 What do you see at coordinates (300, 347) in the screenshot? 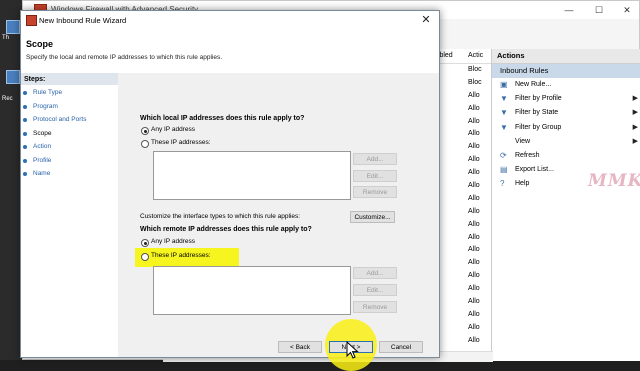
I see `back-button: < Back` at bounding box center [300, 347].